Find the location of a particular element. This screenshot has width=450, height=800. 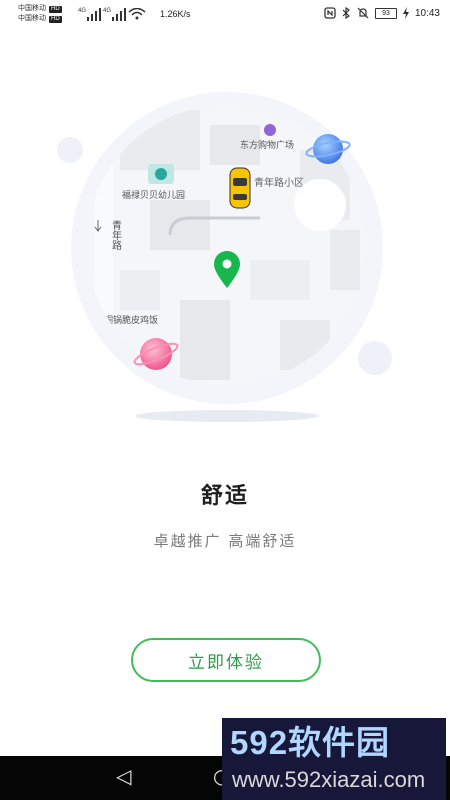

nfc-icon is located at coordinates (330, 13).